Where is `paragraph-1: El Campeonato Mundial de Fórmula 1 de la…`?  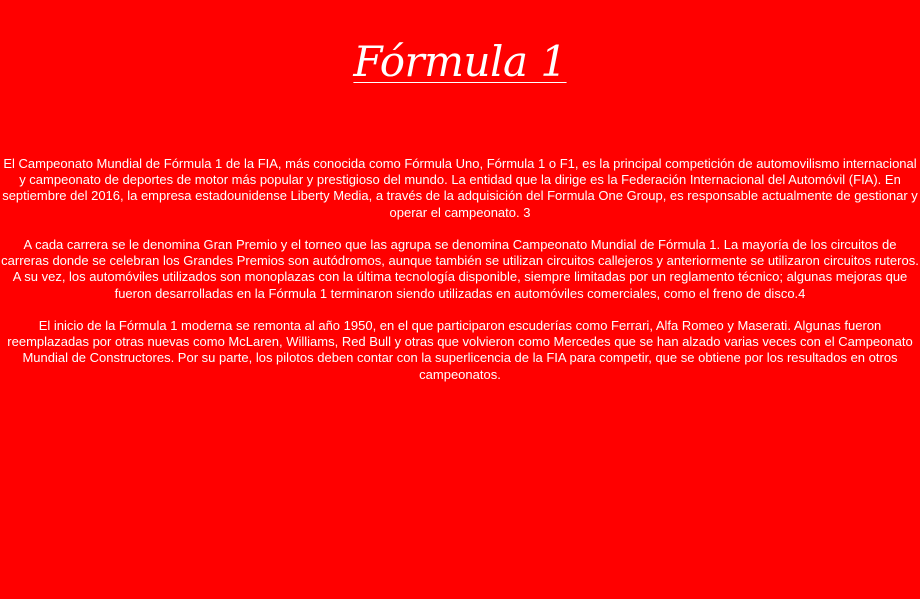 paragraph-1: El Campeonato Mundial de Fórmula 1 de la… is located at coordinates (460, 188).